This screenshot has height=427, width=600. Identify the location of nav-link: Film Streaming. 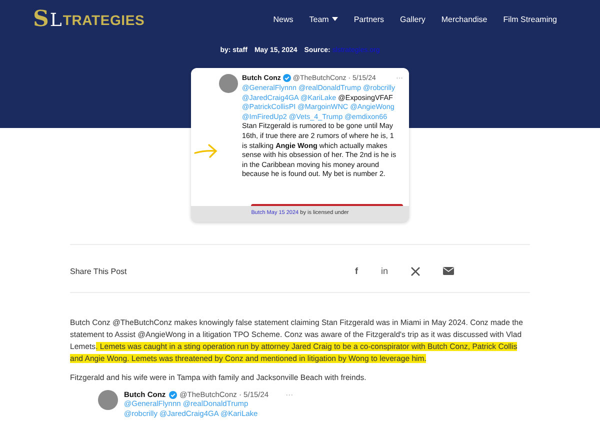
(530, 19).